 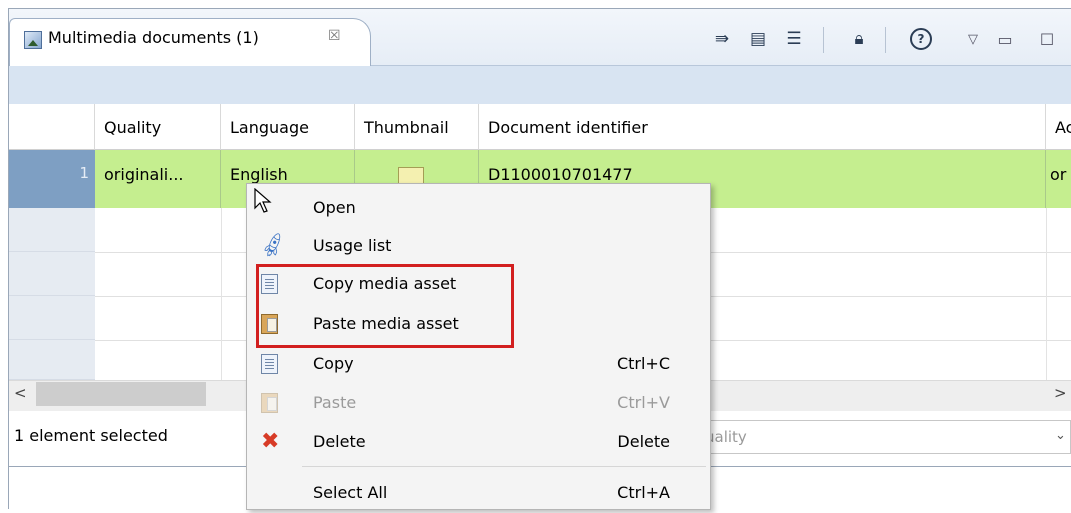 I want to click on filter-band, so click(x=540, y=85).